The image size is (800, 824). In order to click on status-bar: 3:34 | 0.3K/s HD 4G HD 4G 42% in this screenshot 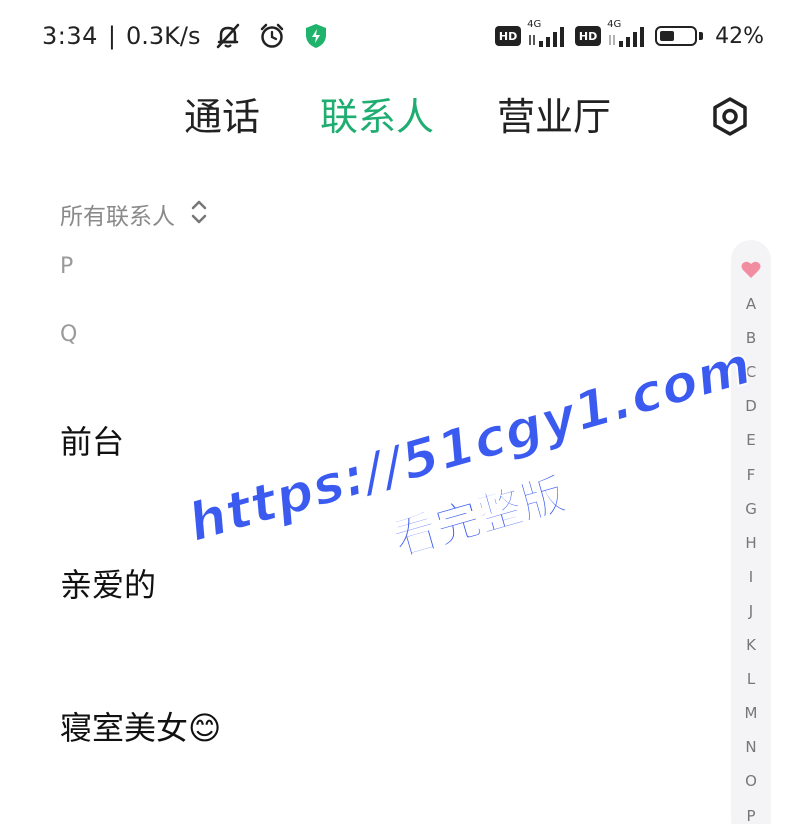, I will do `click(400, 35)`.